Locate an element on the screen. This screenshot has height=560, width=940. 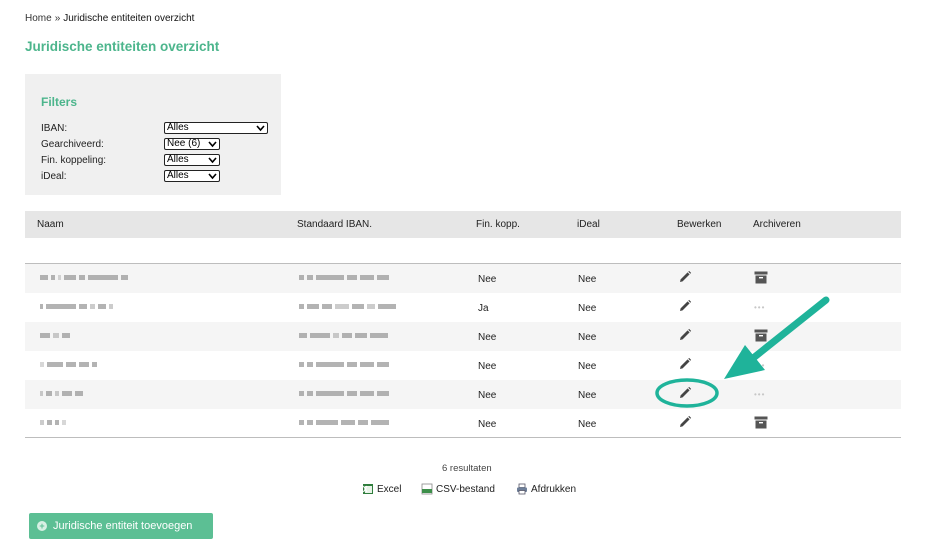
add-legal-entity-button: + Juridische entiteit toevoegen is located at coordinates (121, 526).